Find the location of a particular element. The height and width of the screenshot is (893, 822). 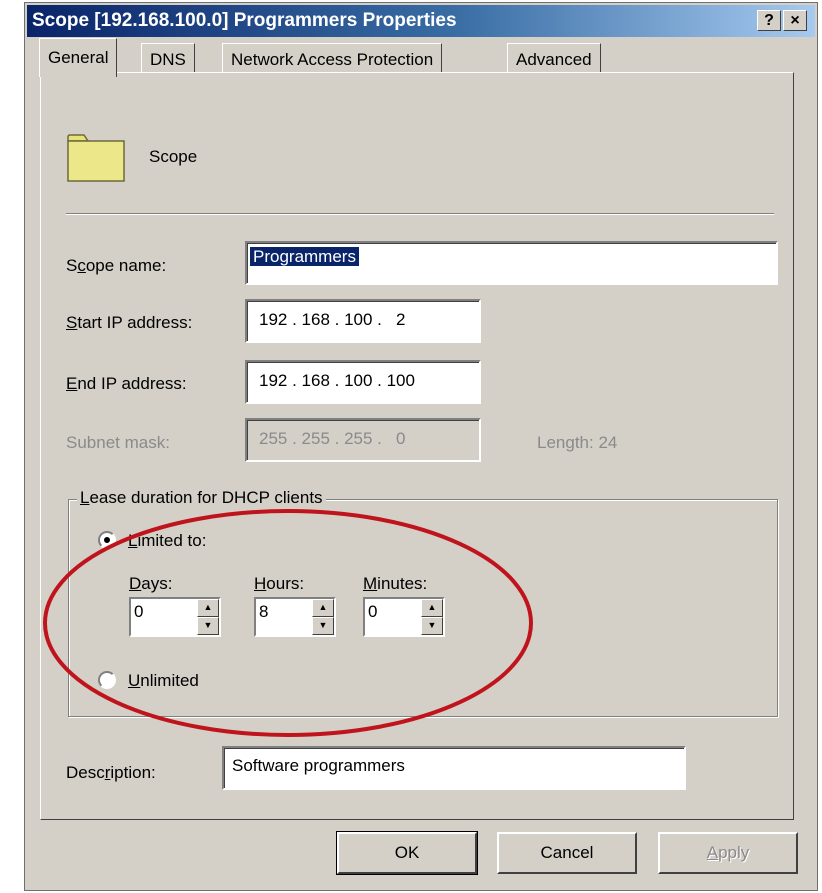

days-up-arrow-icon: ▲ is located at coordinates (208, 608).